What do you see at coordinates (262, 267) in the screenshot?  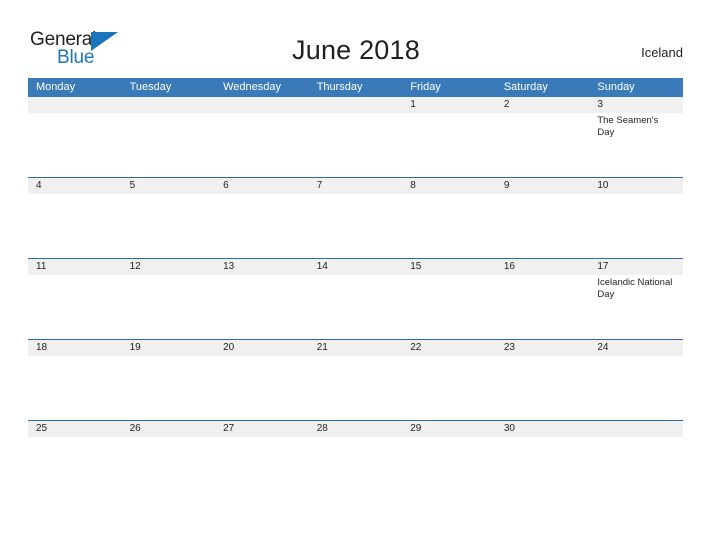 I see `day-number: 13` at bounding box center [262, 267].